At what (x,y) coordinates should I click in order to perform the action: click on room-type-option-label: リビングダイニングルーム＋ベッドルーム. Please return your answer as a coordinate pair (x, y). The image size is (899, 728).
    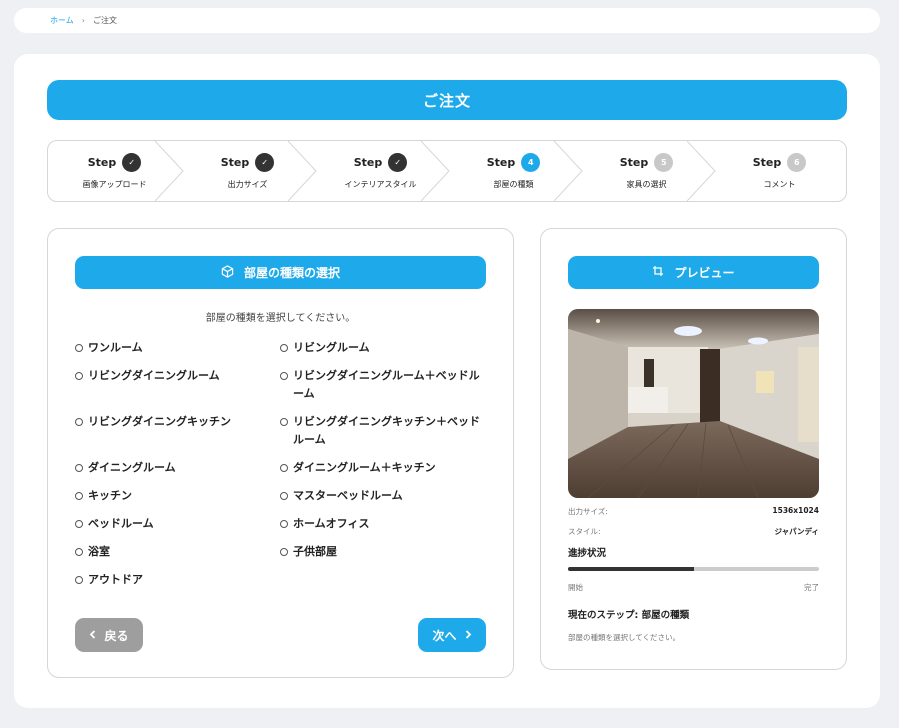
    Looking at the image, I should click on (386, 384).